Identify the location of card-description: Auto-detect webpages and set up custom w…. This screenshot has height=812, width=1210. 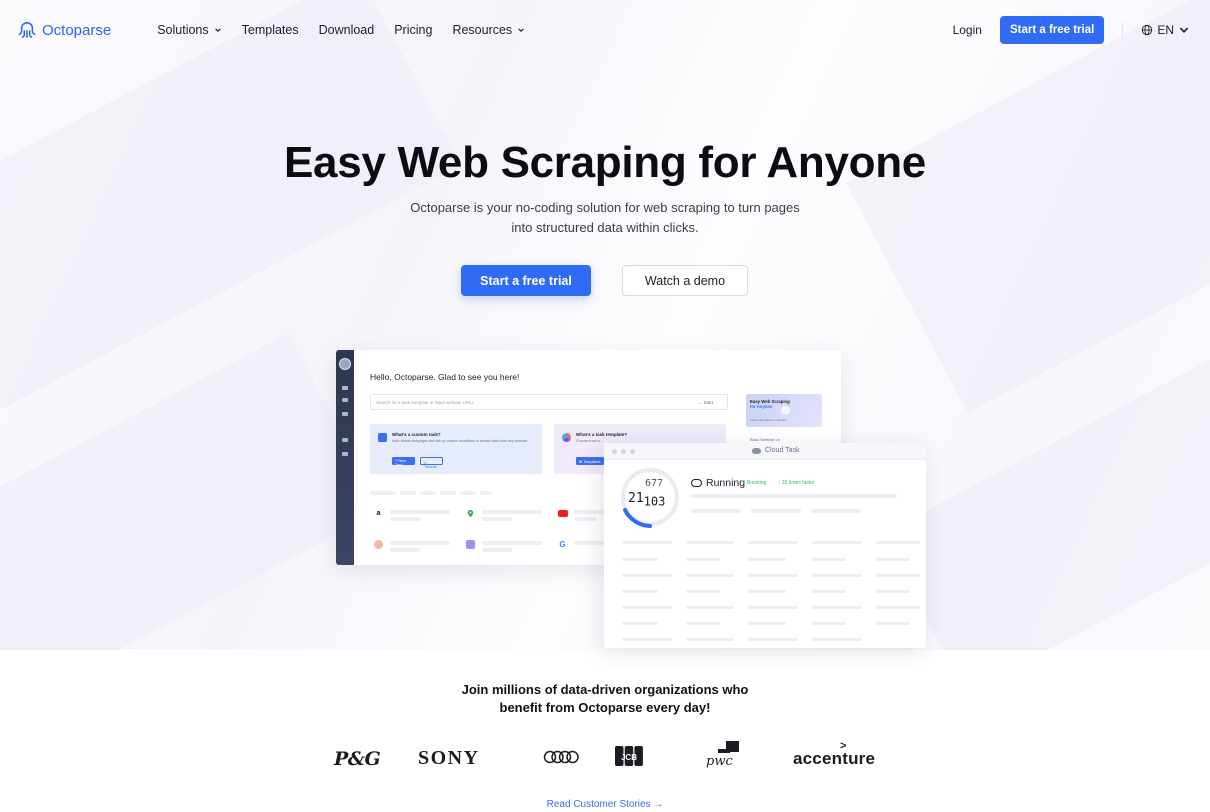
(460, 441).